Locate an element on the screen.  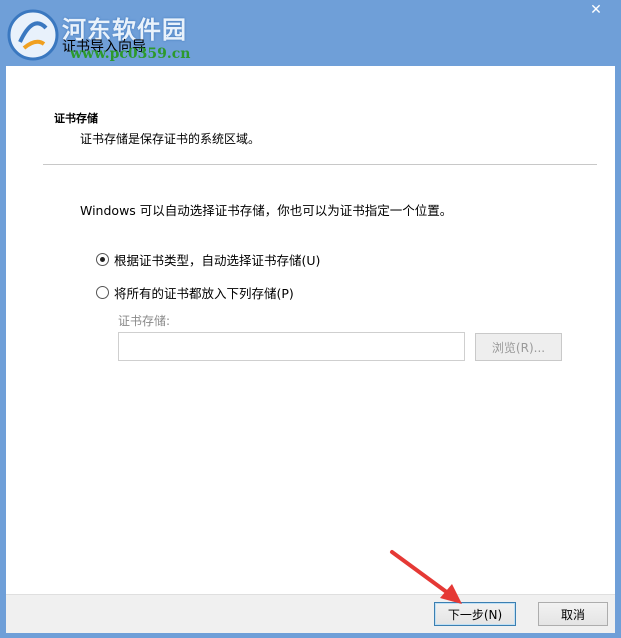
cancel-button: 取消 is located at coordinates (573, 614).